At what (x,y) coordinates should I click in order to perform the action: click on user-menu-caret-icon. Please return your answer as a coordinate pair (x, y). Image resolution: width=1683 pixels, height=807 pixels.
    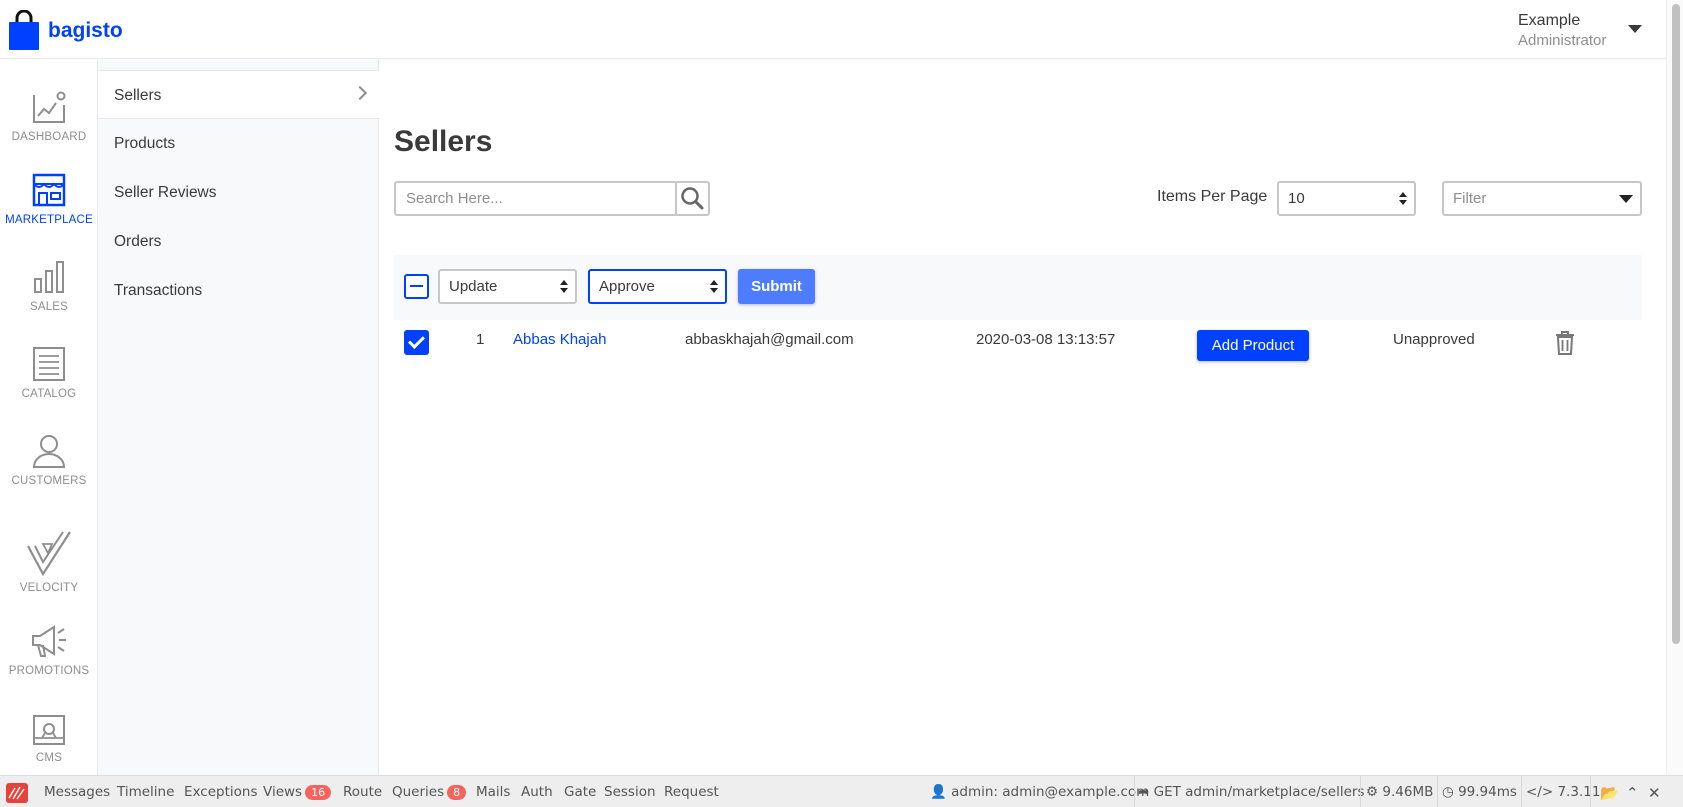
    Looking at the image, I should click on (1635, 29).